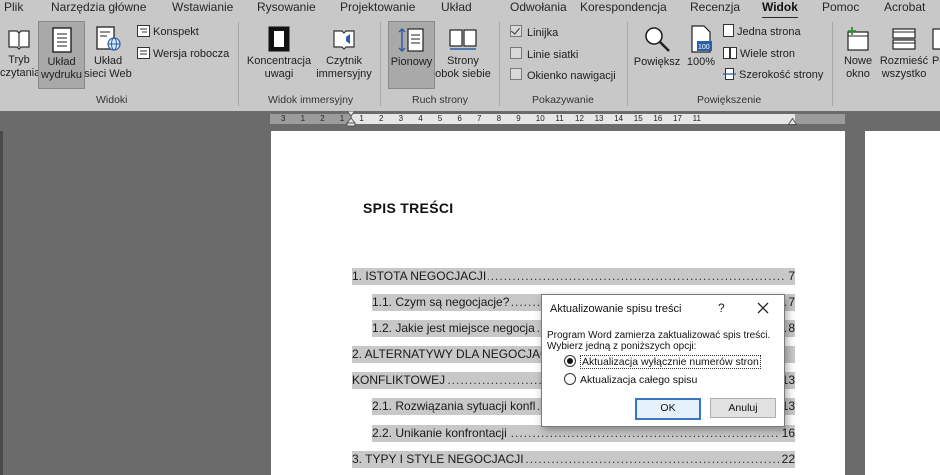 This screenshot has height=475, width=940. What do you see at coordinates (410, 40) in the screenshot?
I see `vertical-scroll-icon` at bounding box center [410, 40].